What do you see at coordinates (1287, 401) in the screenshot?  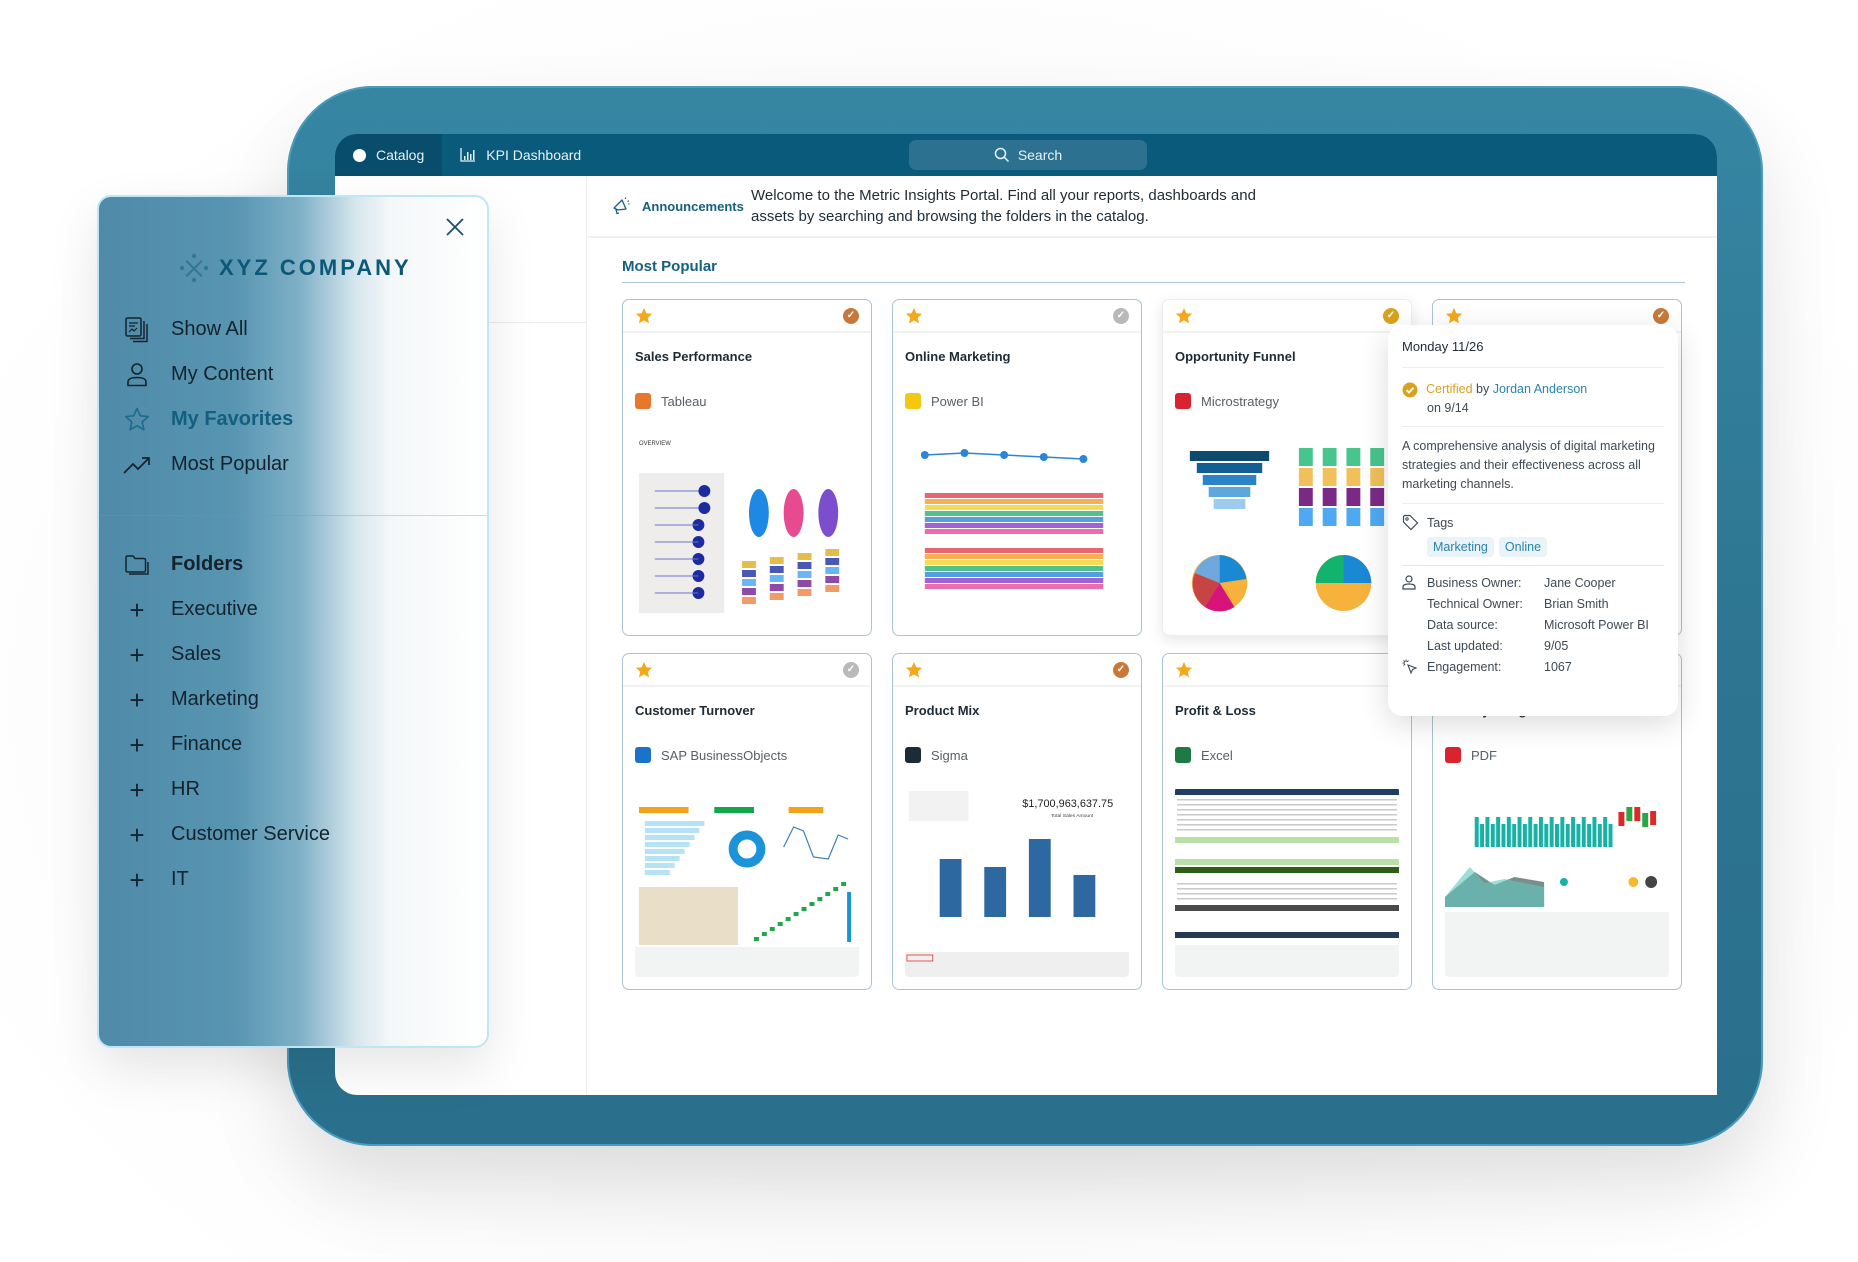 I see `card-source: Microstrategy` at bounding box center [1287, 401].